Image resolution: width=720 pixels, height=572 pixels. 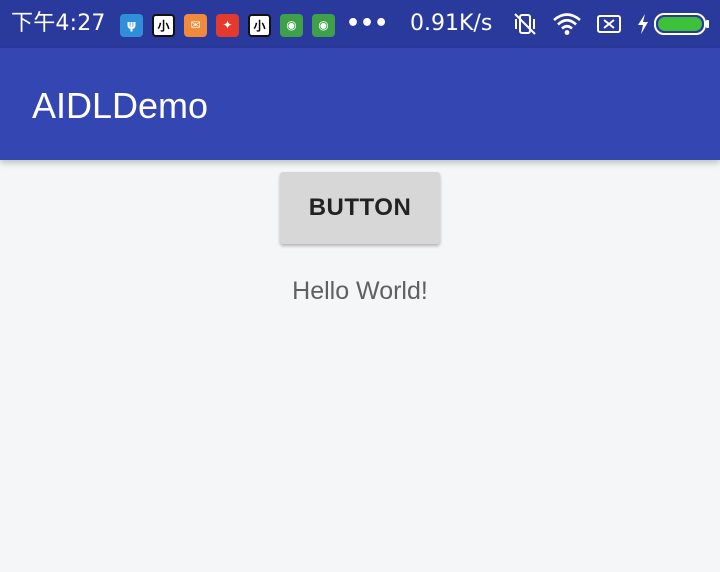 What do you see at coordinates (682, 24) in the screenshot?
I see `battery-icon` at bounding box center [682, 24].